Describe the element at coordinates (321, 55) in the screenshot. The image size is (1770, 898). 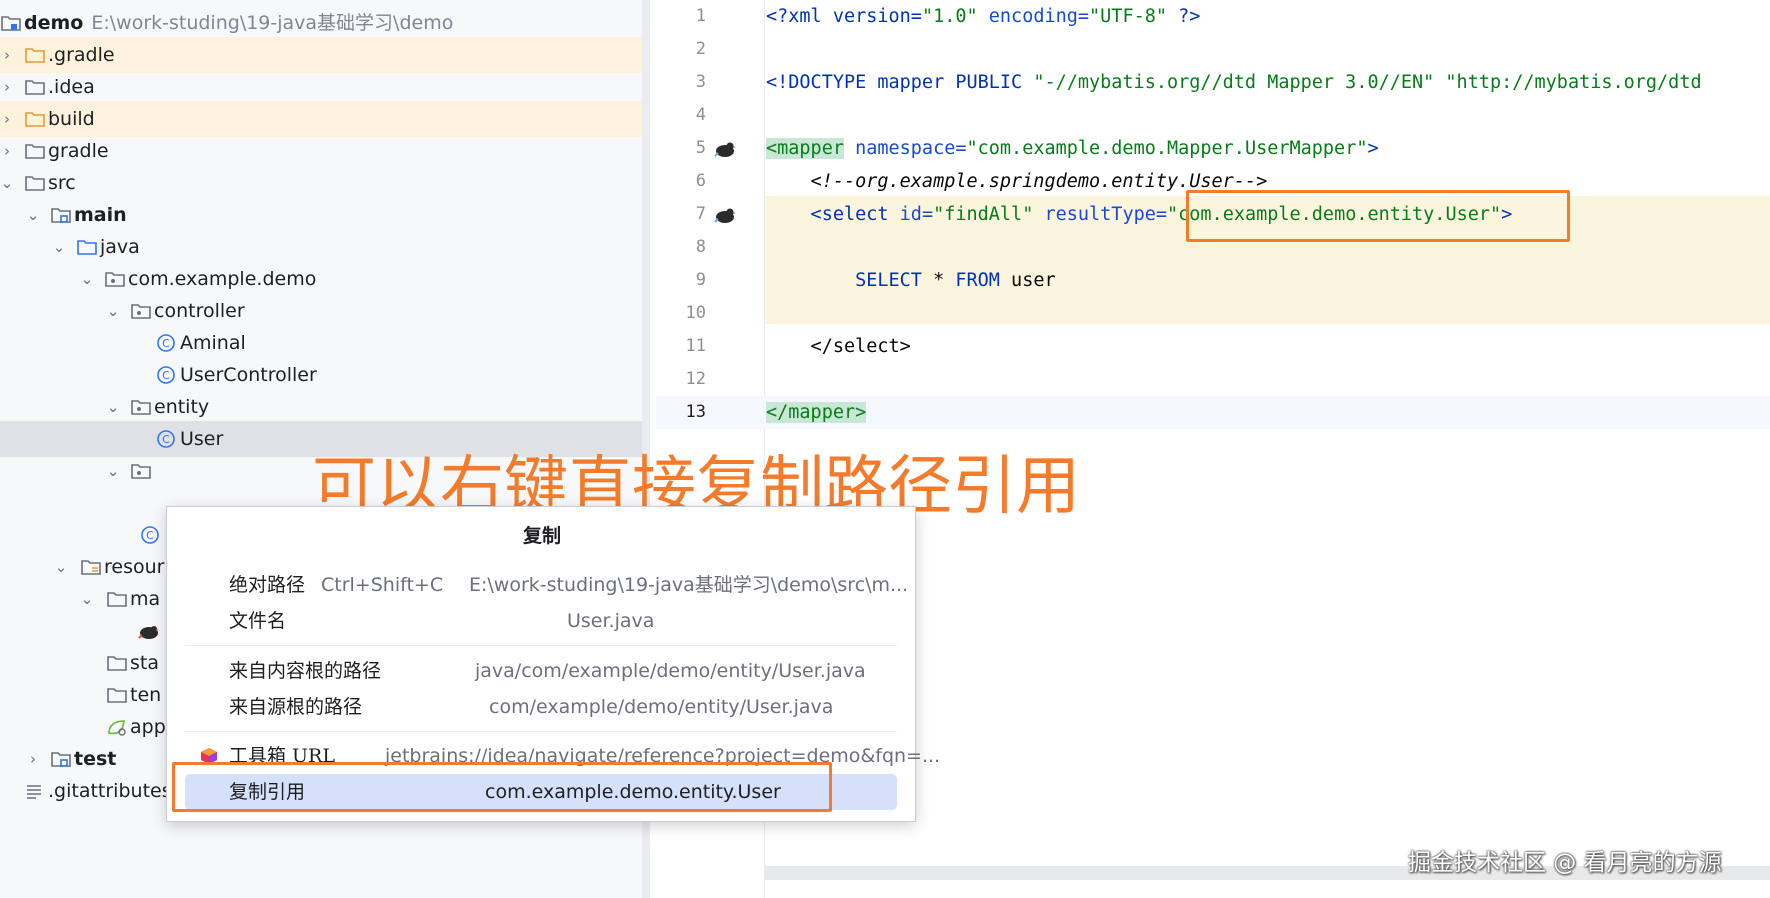
I see `tree-item-gradle-hidden: › .gradle` at that location.